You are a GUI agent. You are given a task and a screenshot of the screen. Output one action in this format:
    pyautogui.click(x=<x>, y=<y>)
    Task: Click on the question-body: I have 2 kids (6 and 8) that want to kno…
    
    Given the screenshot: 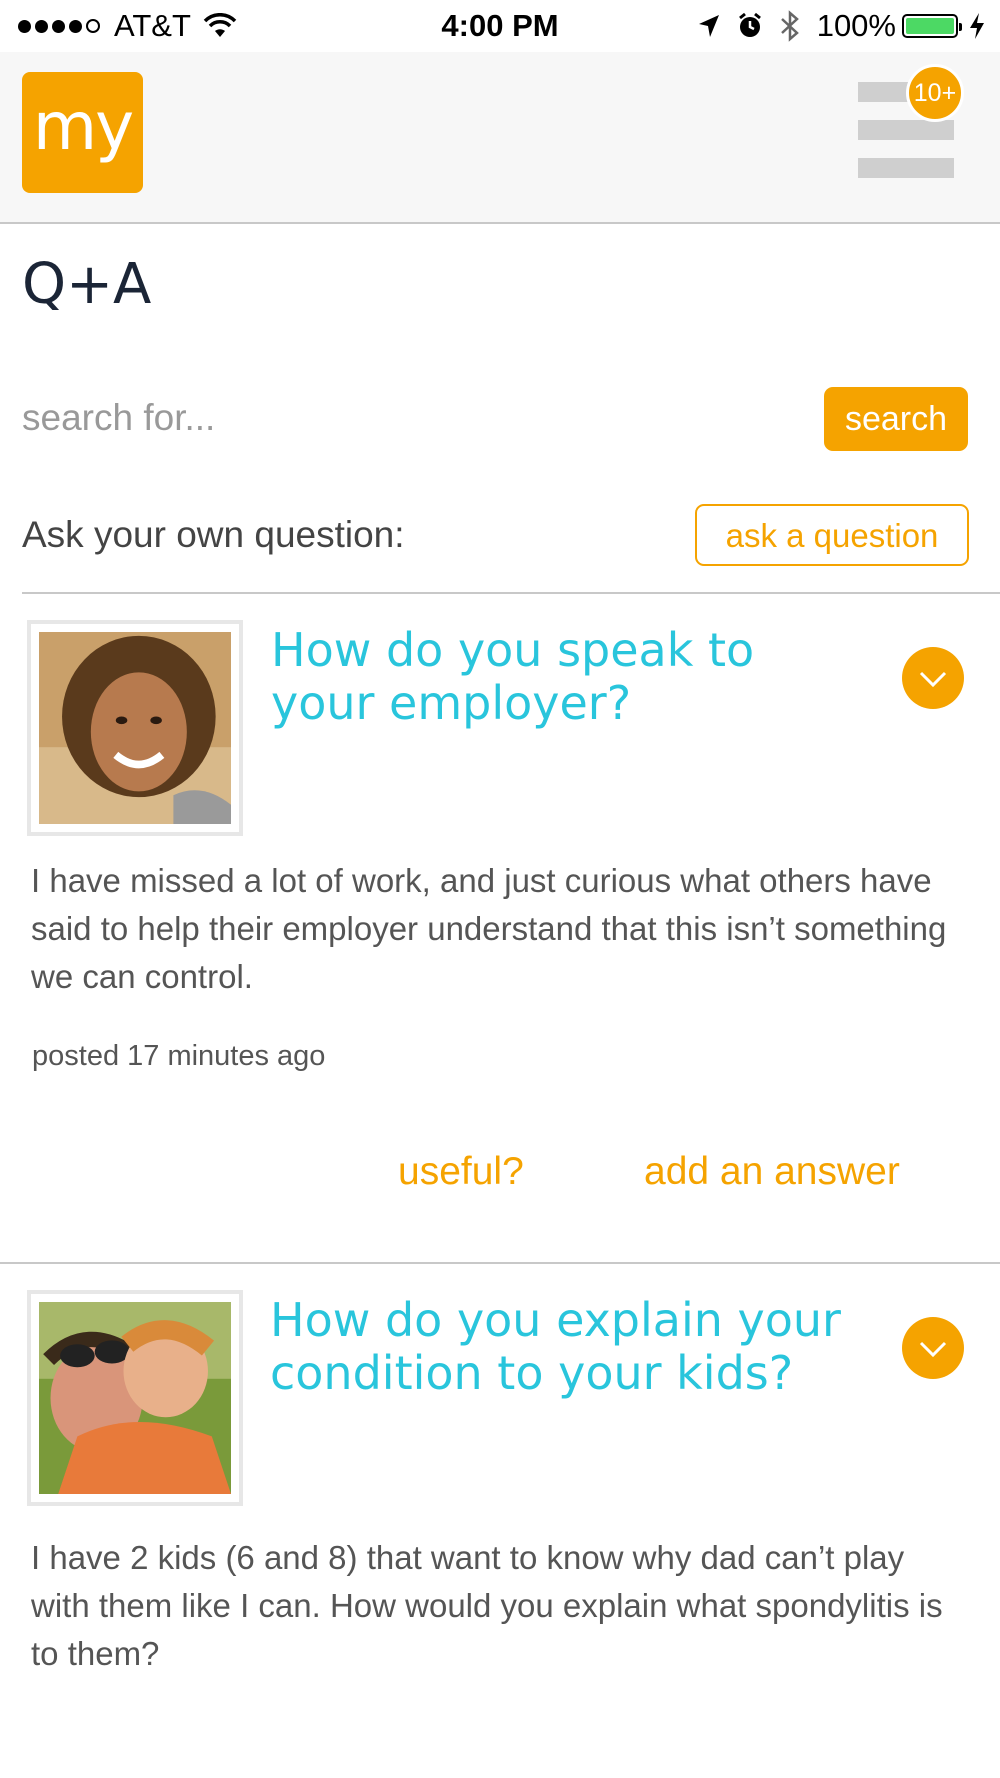 What is the action you would take?
    pyautogui.click(x=487, y=1605)
    